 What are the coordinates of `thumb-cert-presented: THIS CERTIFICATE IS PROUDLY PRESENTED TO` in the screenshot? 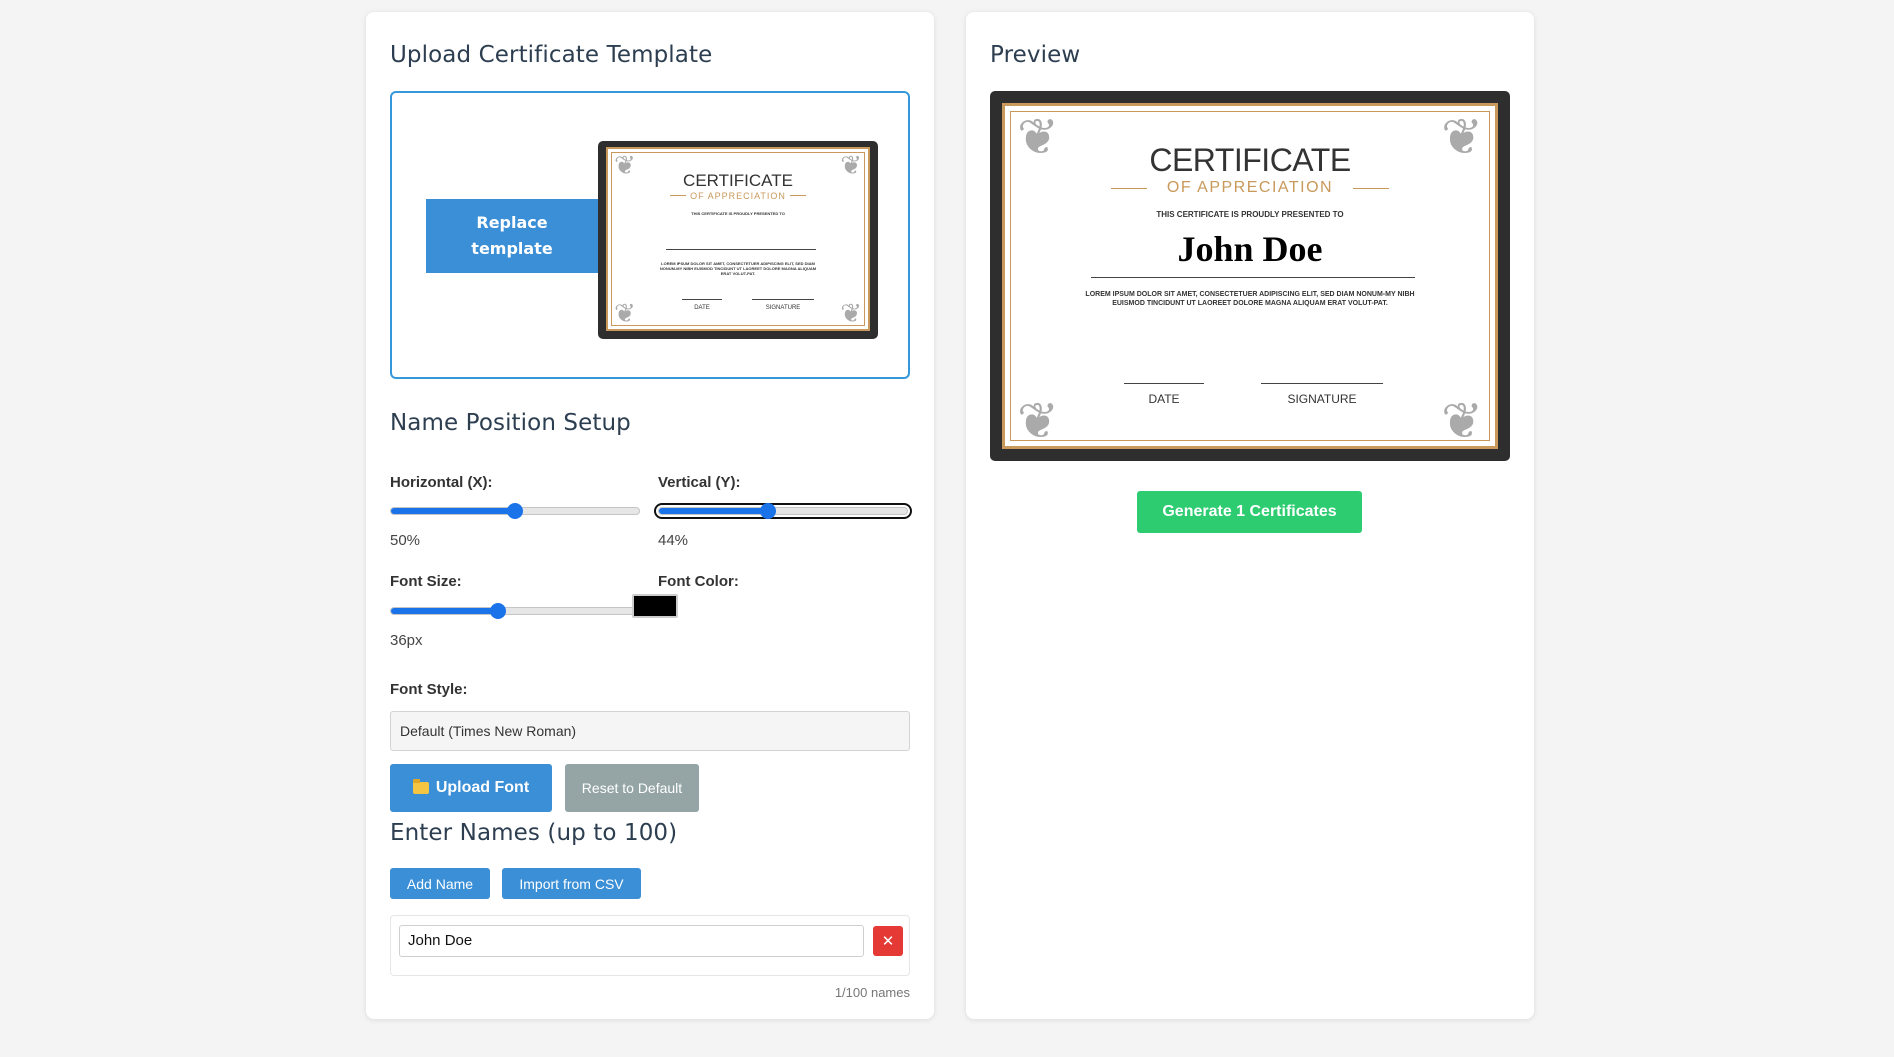 It's located at (738, 213).